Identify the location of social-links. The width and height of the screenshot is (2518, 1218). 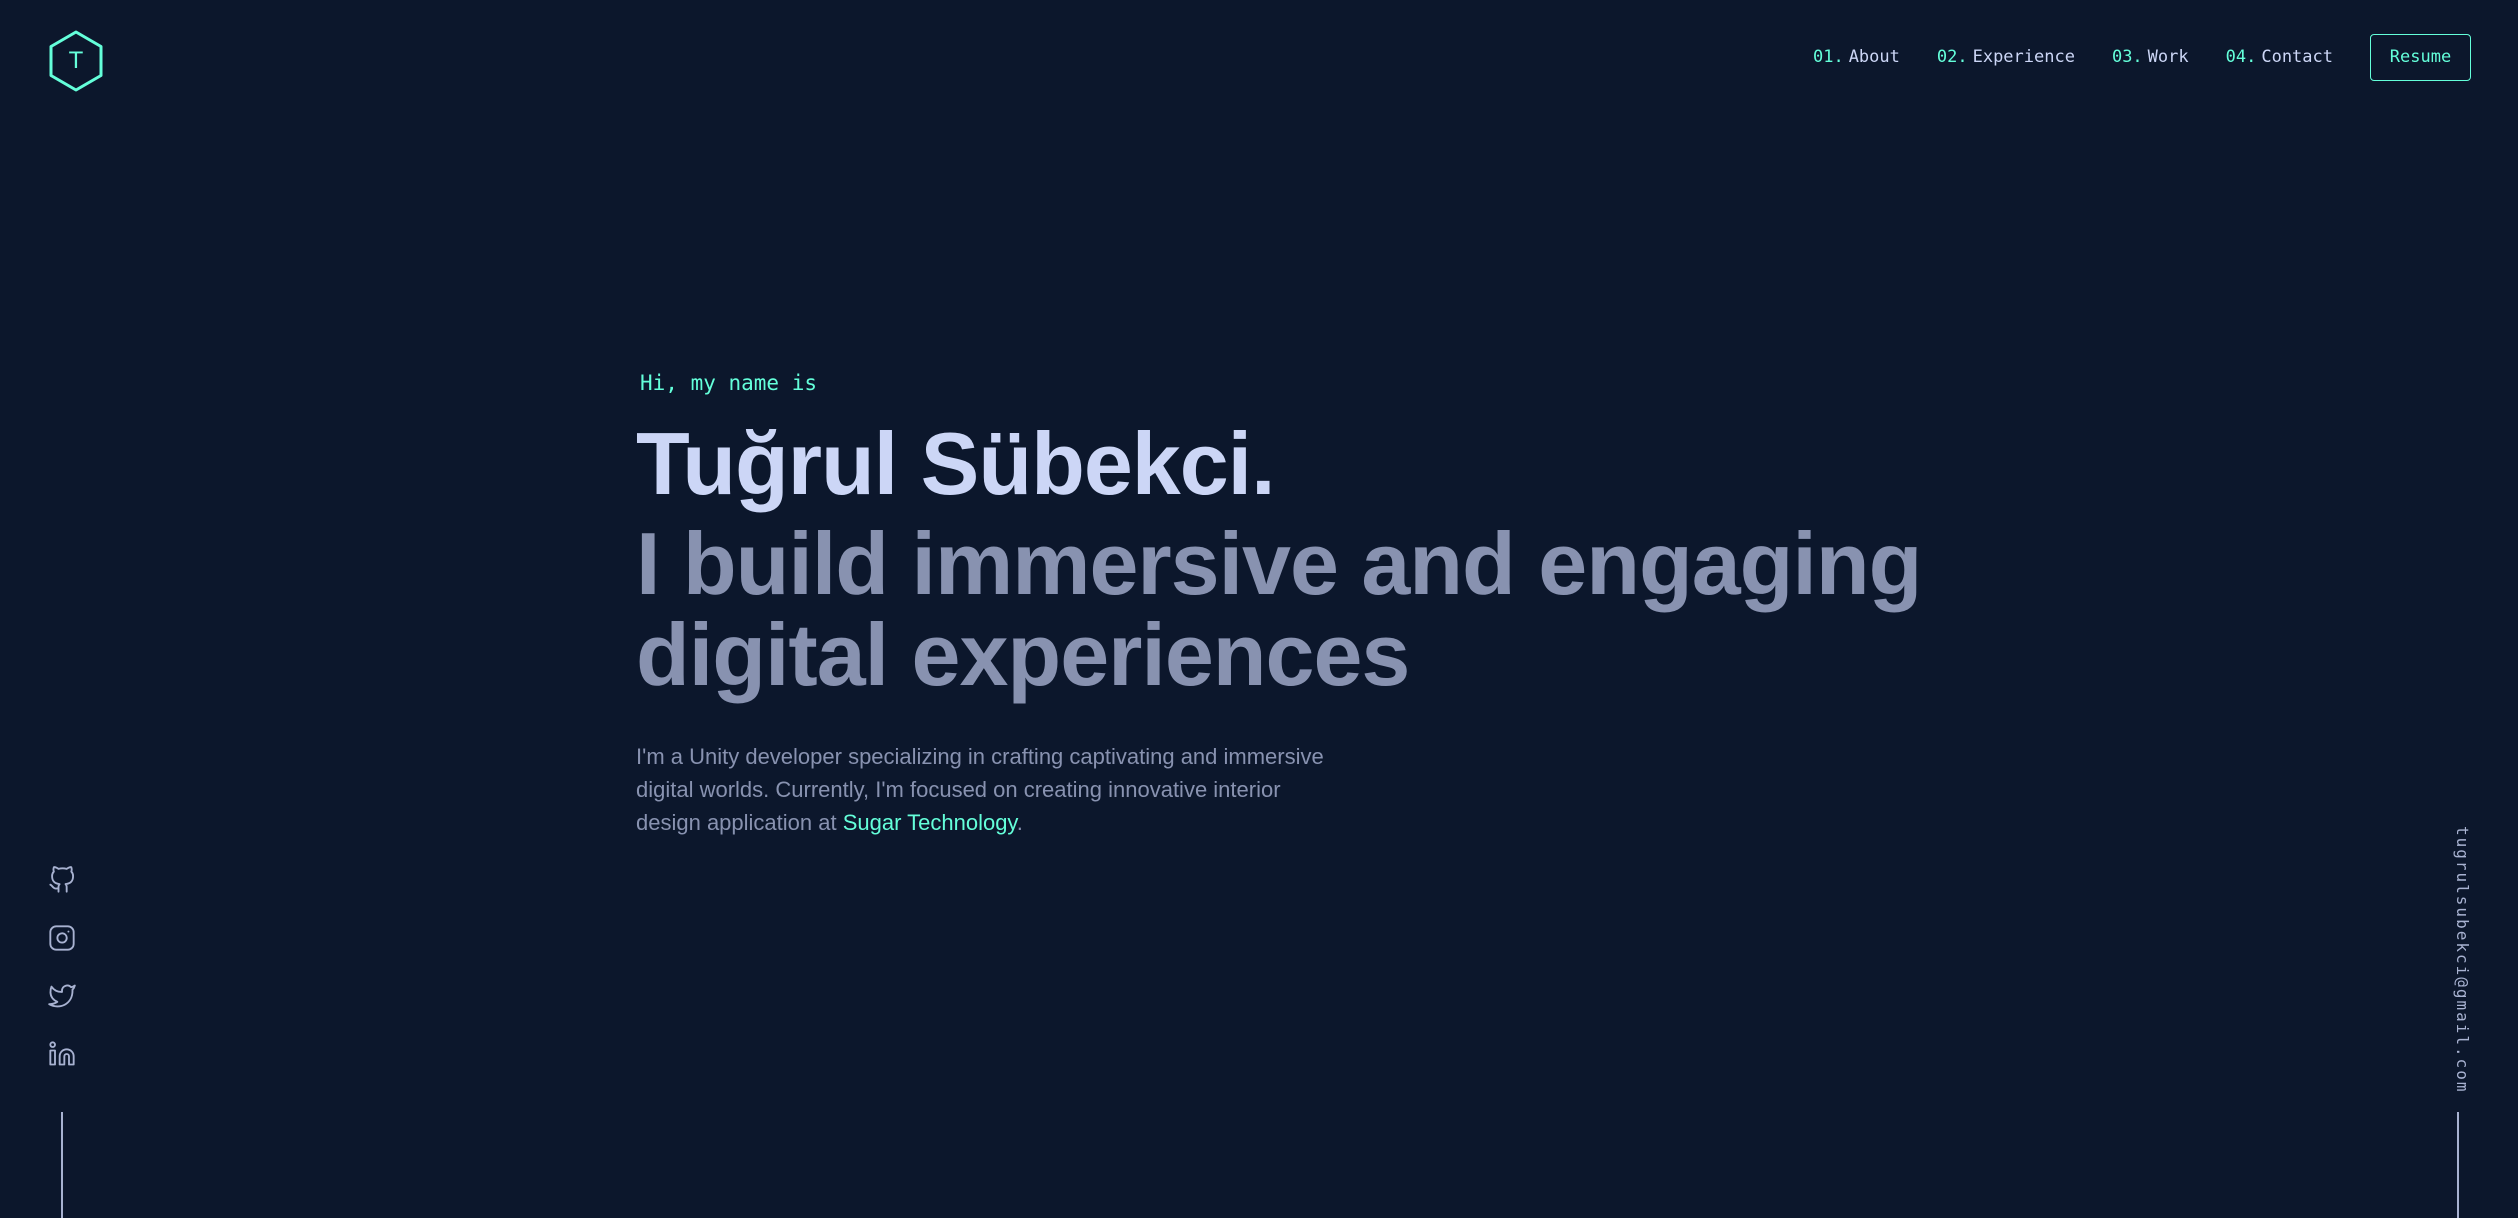
(62, 982).